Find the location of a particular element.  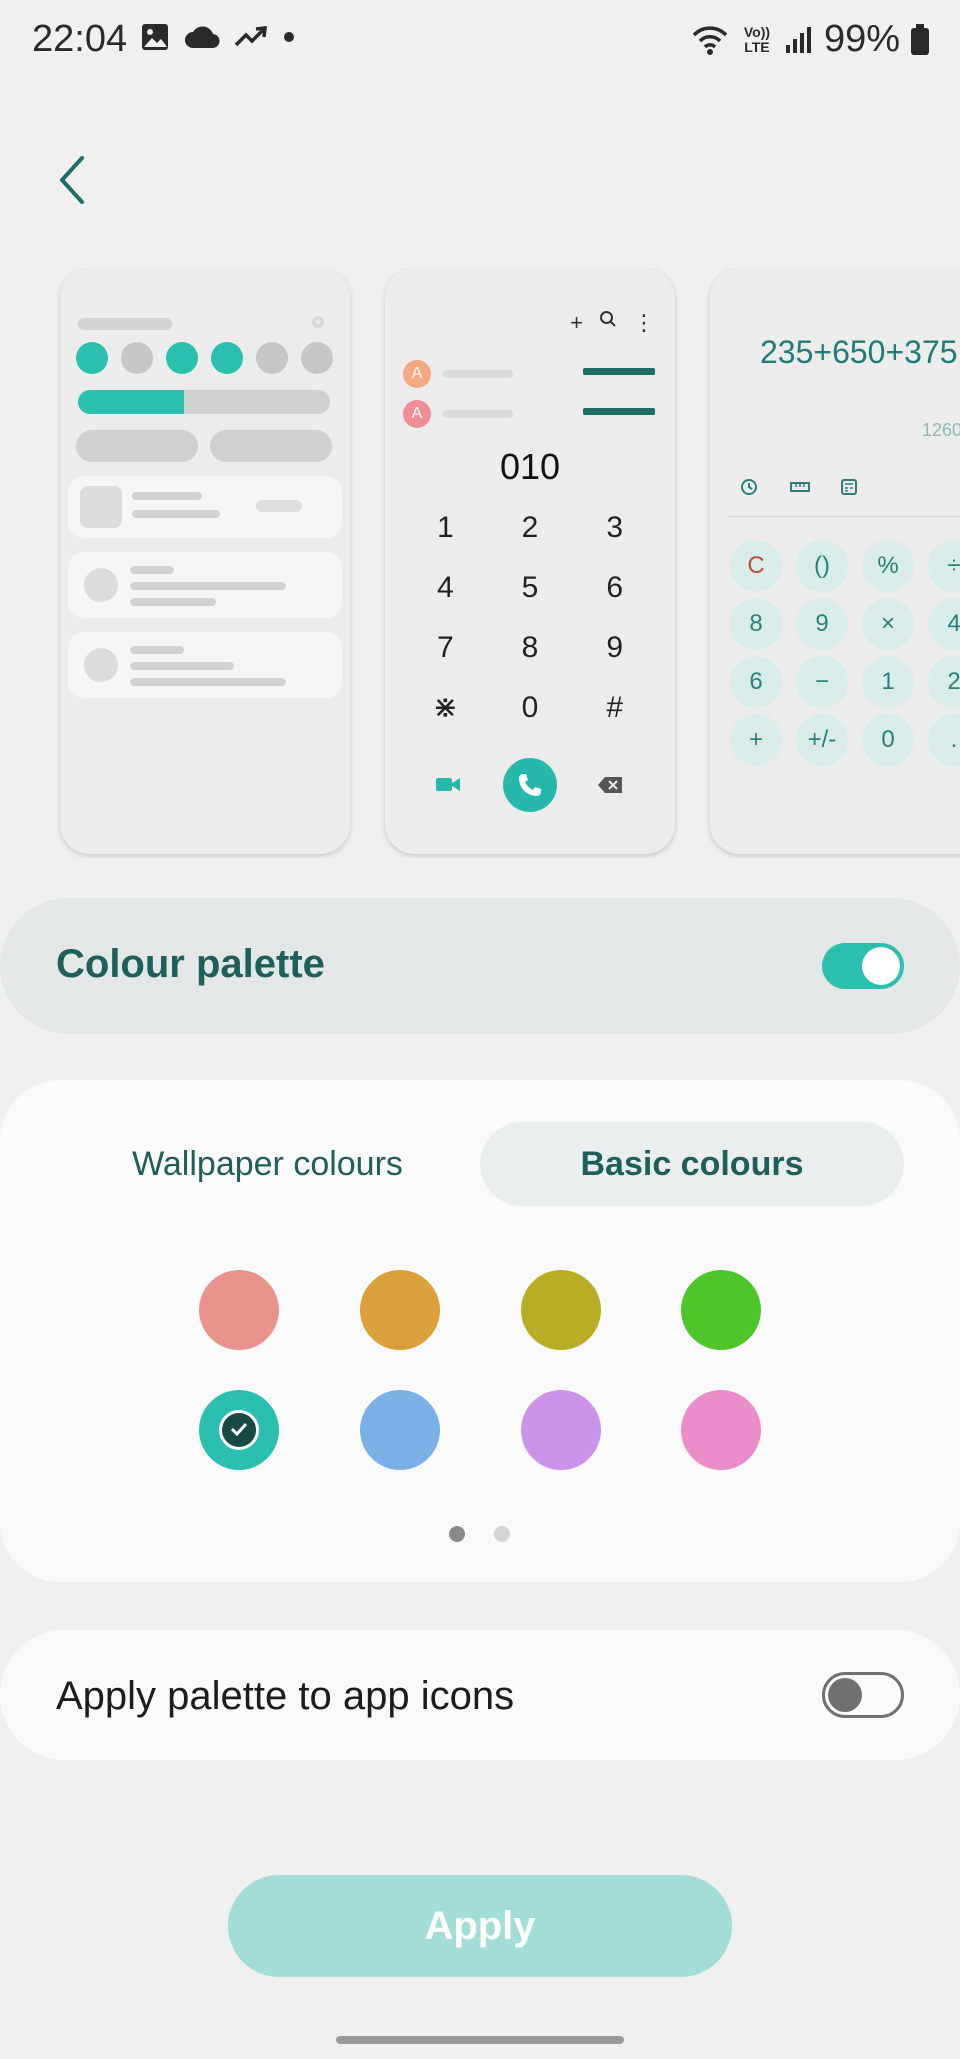

airplane-toggle-icon is located at coordinates (272, 358).